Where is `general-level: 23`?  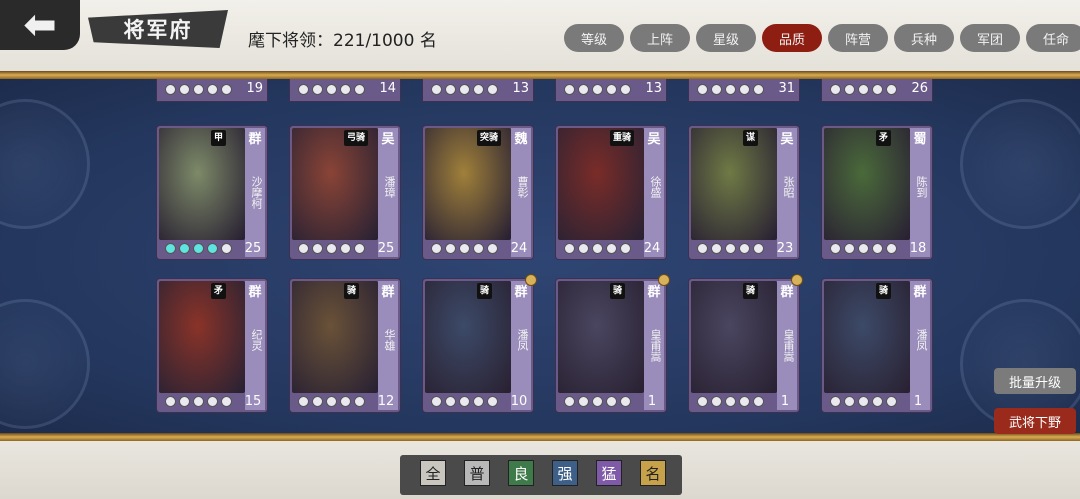 general-level: 23 is located at coordinates (785, 248).